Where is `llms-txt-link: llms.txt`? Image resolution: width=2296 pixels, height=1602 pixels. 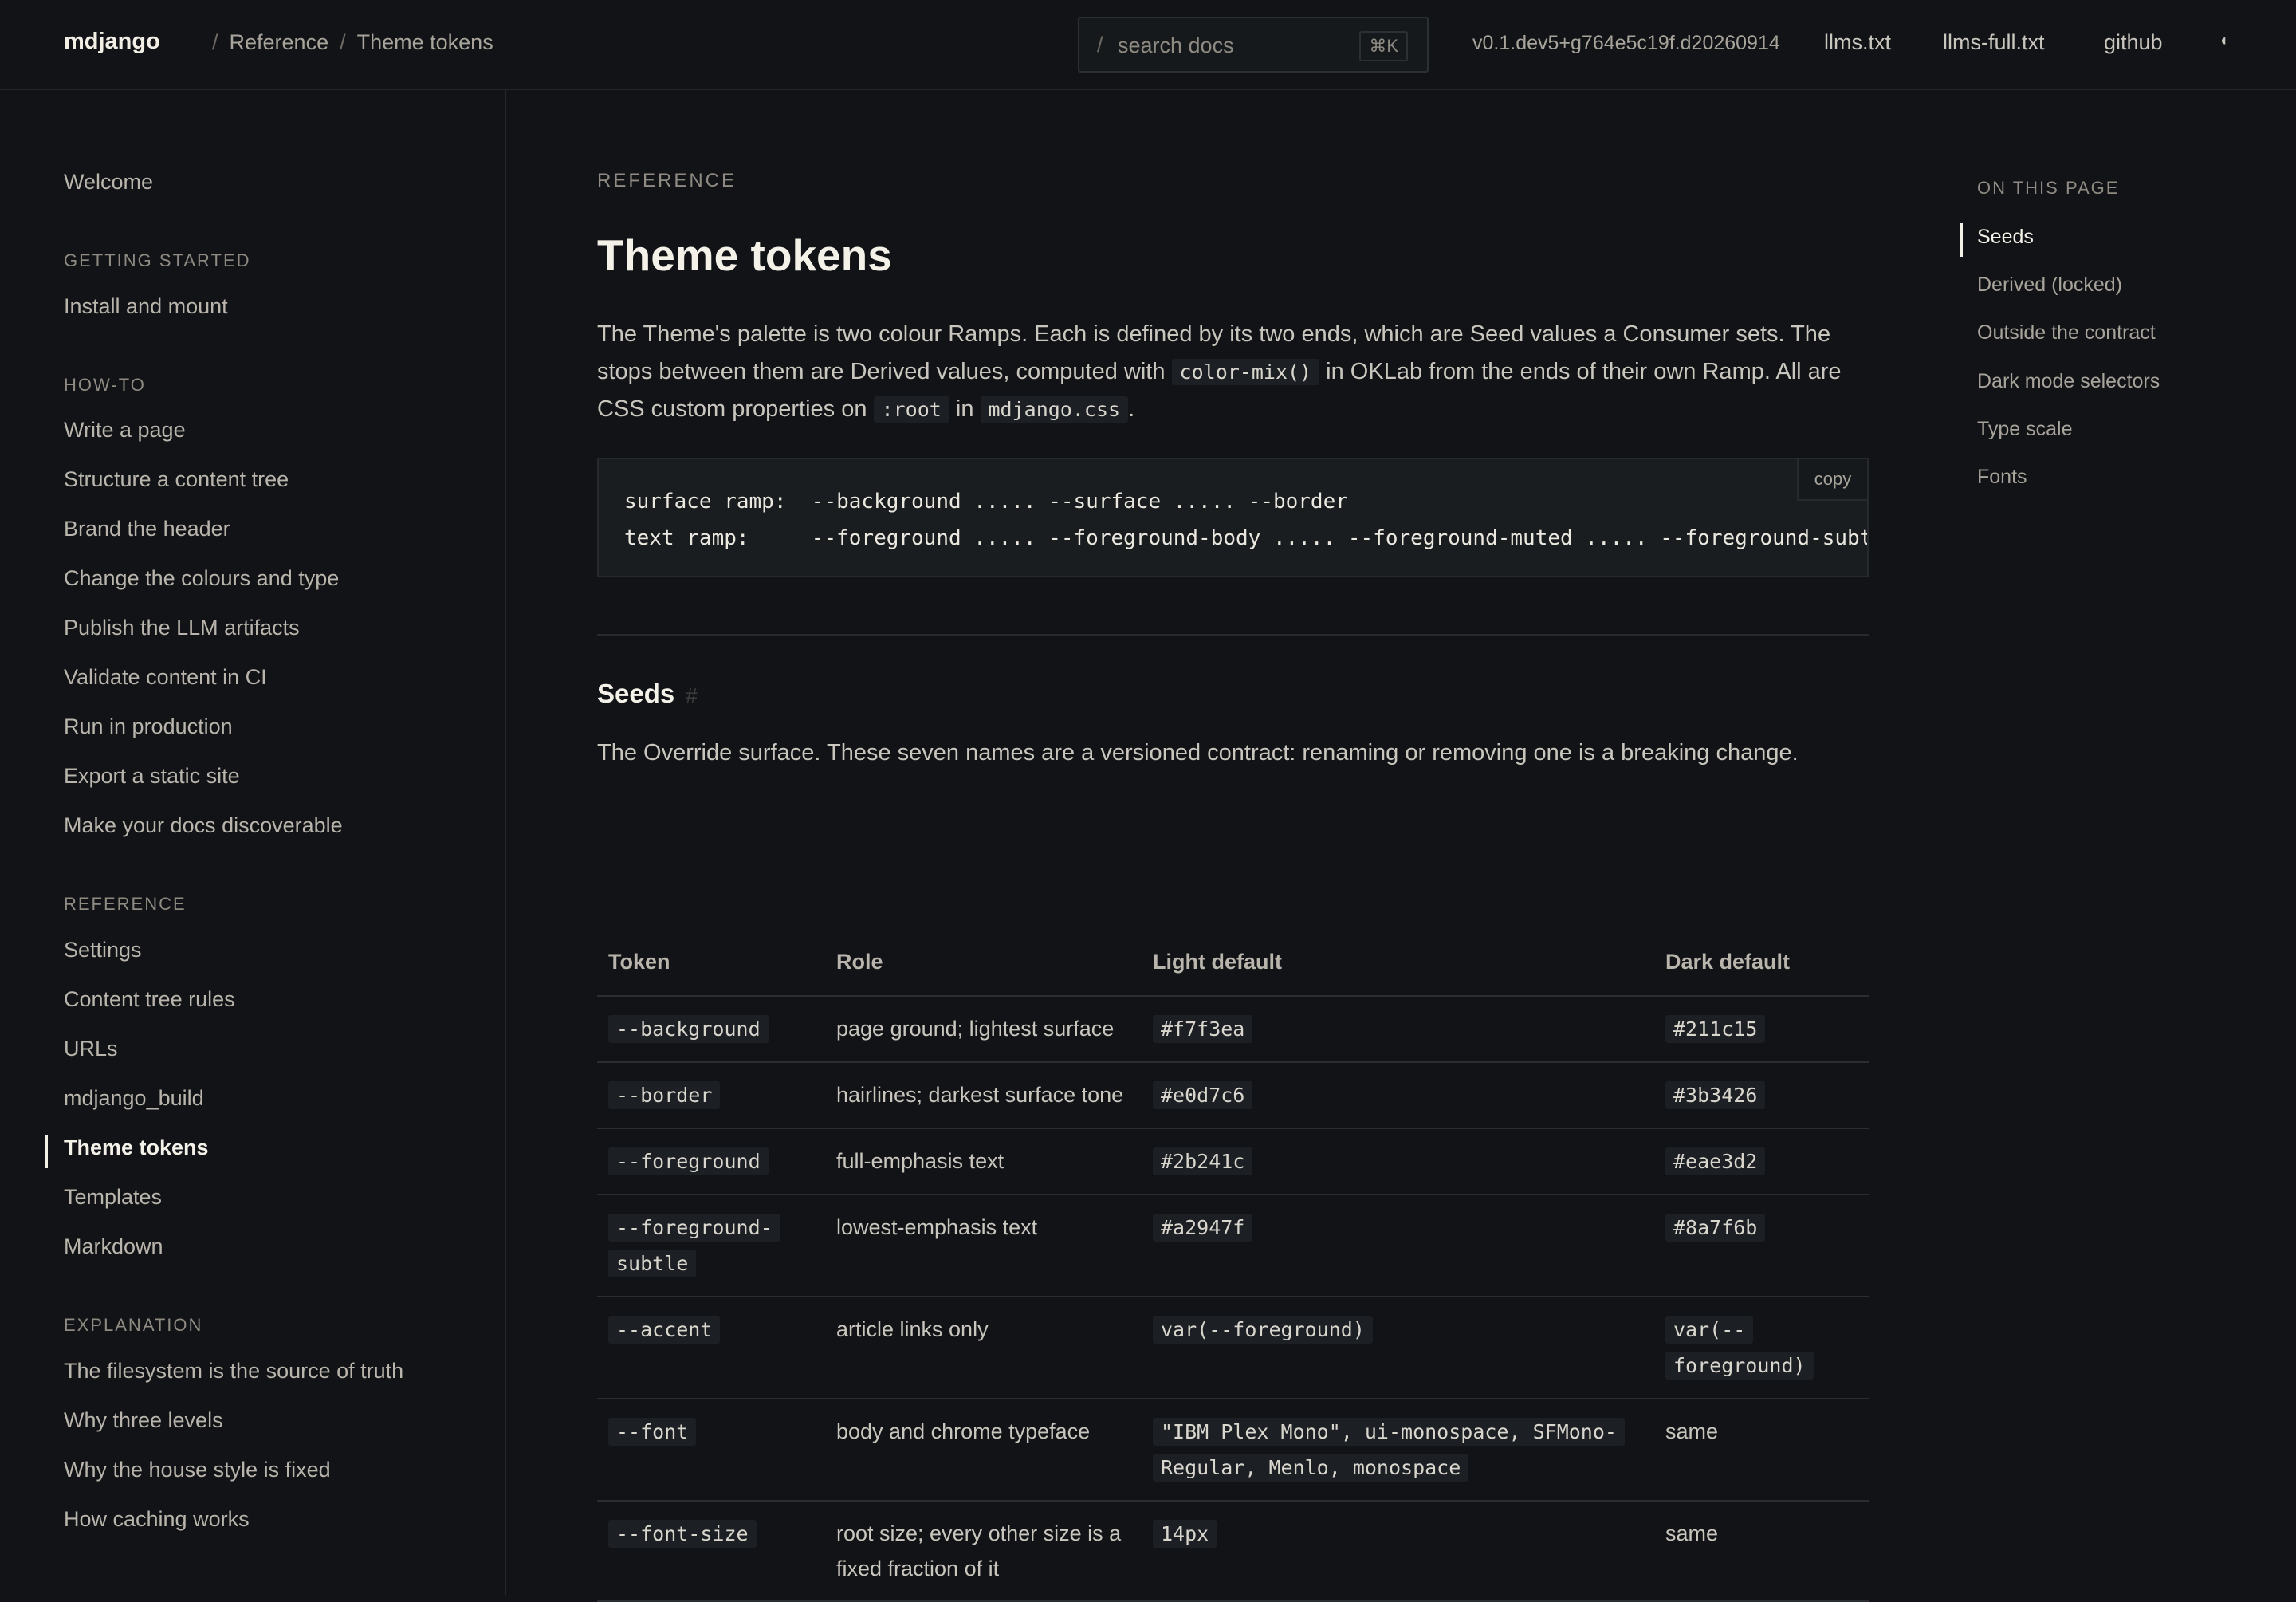
llms-txt-link: llms.txt is located at coordinates (1857, 42).